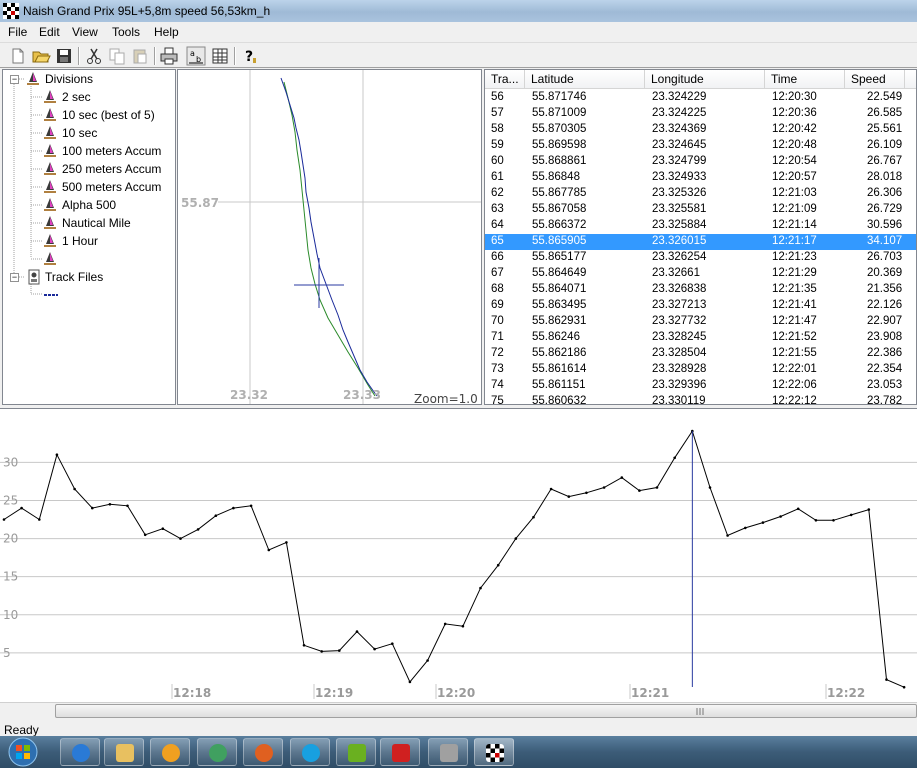 Image resolution: width=917 pixels, height=768 pixels. I want to click on tree-node-divisions: − Divisions, so click(89, 79).